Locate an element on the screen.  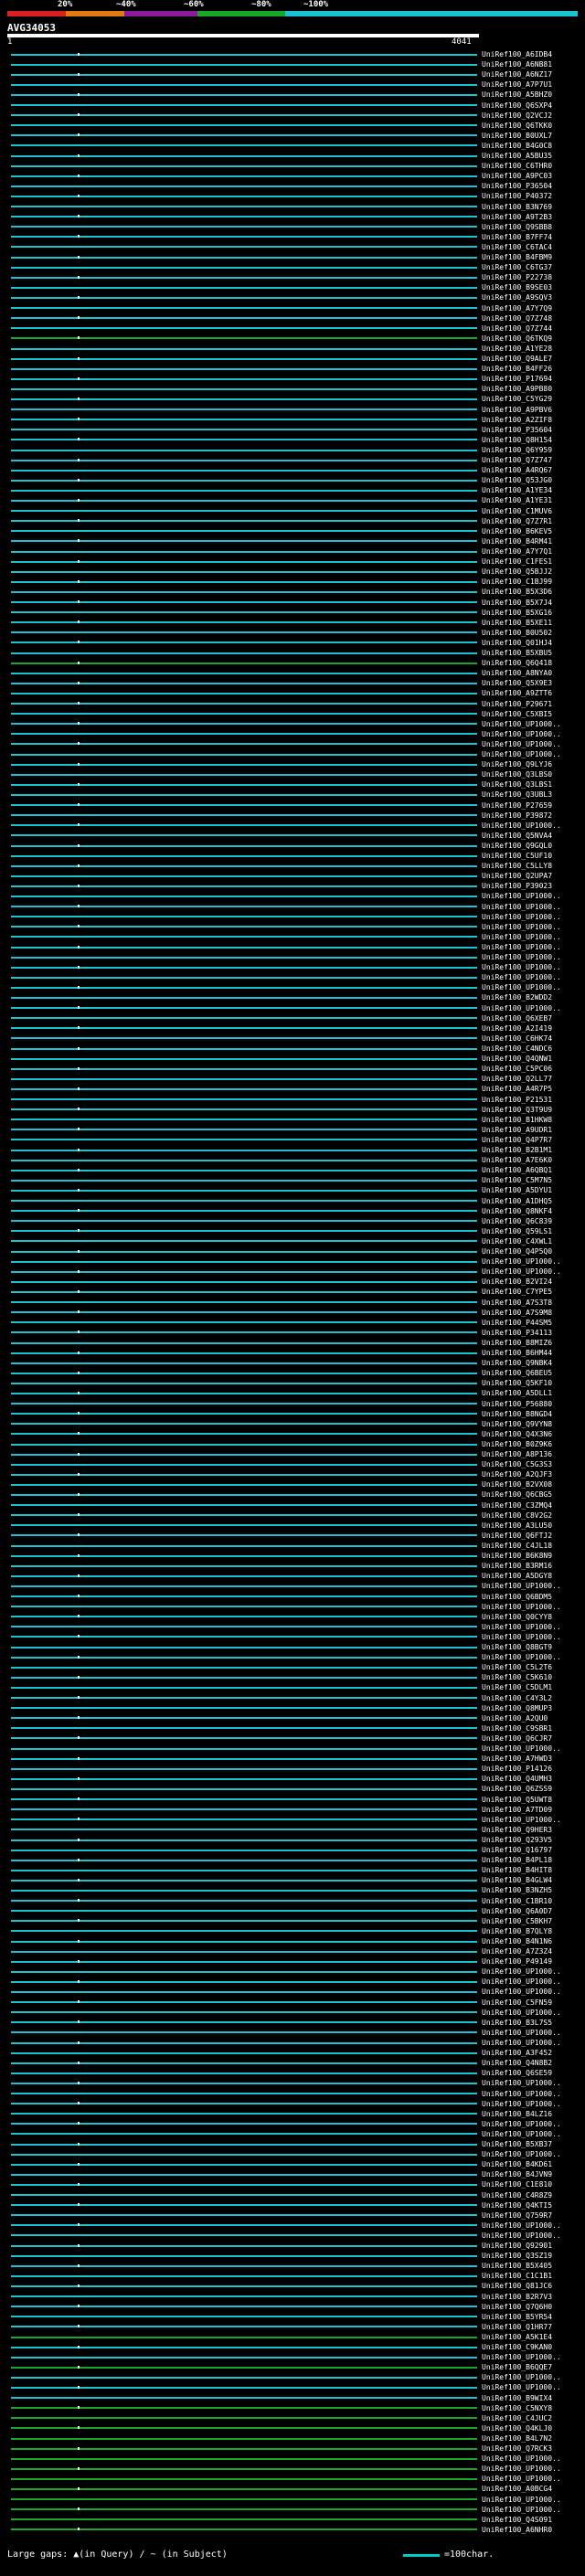
hit-row: UniRef100_B9WIX4 is located at coordinates (293, 2398).